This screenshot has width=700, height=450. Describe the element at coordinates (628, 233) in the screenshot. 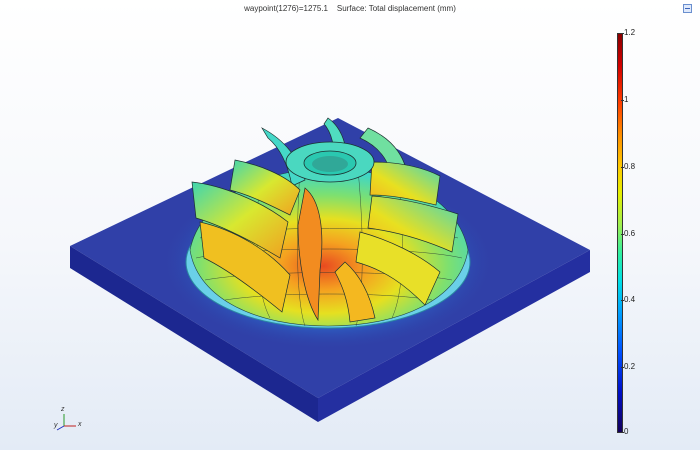

I see `colorbar-tick: 0.6` at that location.